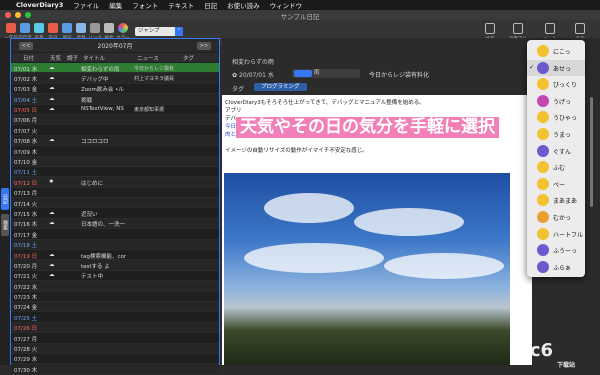  Describe the element at coordinates (115, 193) in the screenshot. I see `table-row: 07/13 月` at that location.